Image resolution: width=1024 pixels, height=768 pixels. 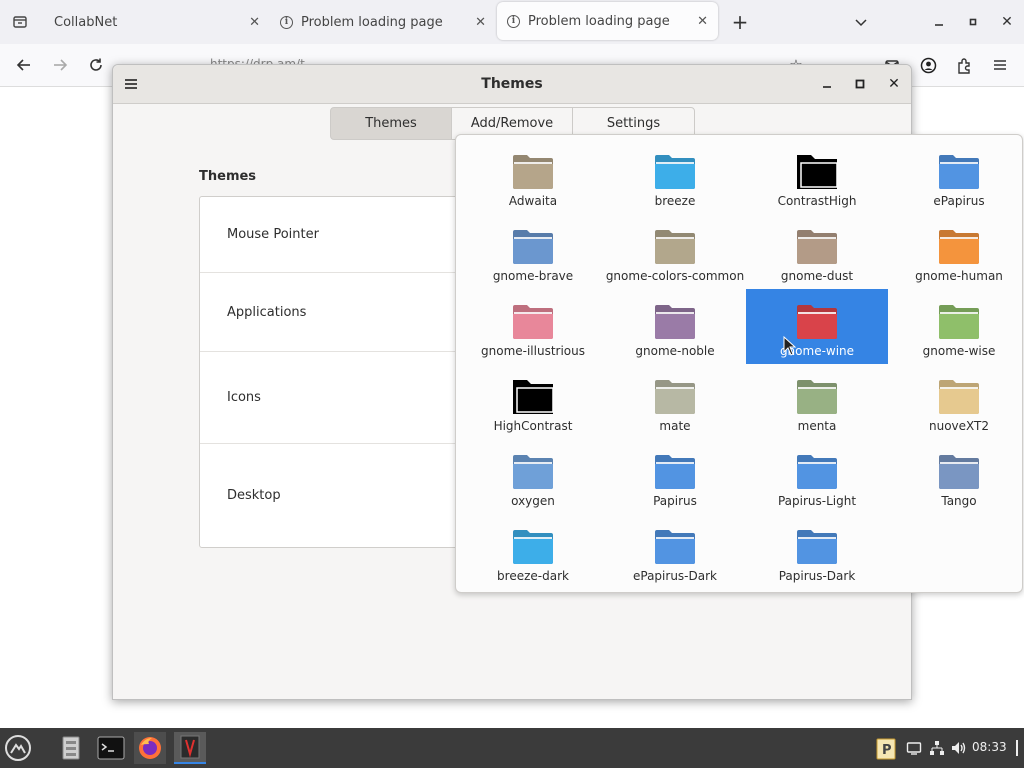 I want to click on network-icon, so click(x=937, y=749).